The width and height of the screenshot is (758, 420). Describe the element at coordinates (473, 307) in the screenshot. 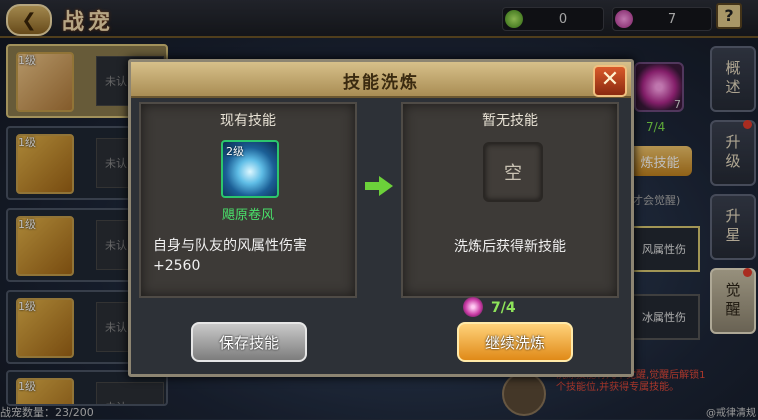

I see `pink-gem-icon` at that location.